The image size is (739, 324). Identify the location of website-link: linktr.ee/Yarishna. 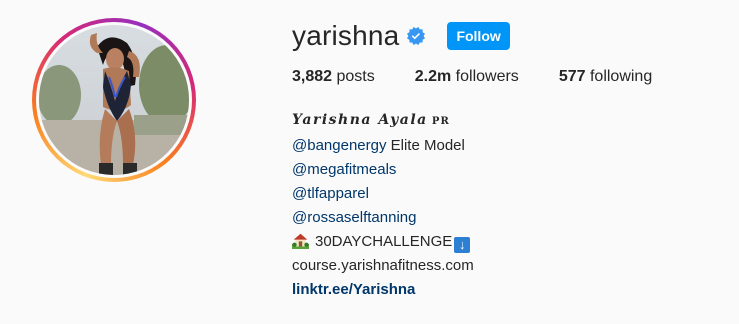
(383, 290).